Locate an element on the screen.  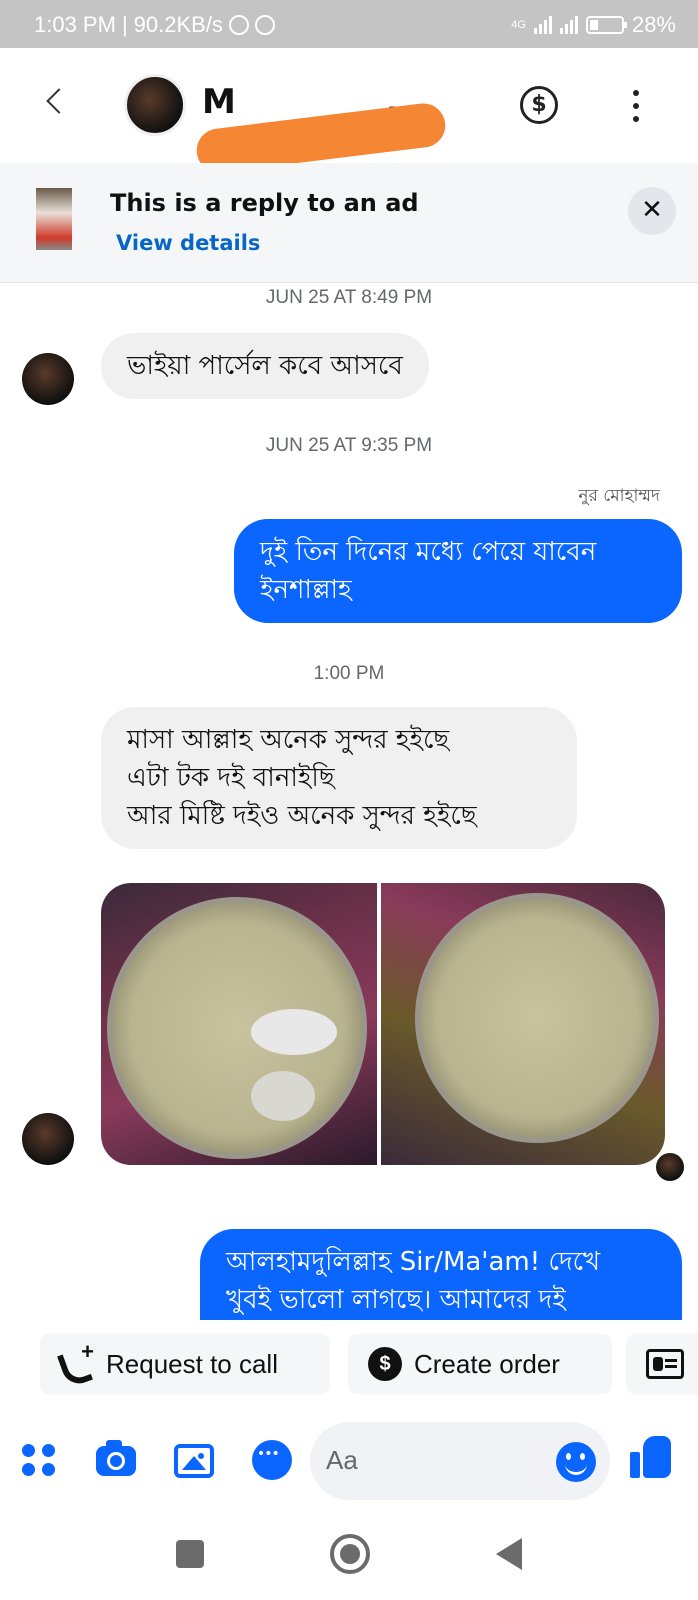
signal-icon is located at coordinates (542, 25).